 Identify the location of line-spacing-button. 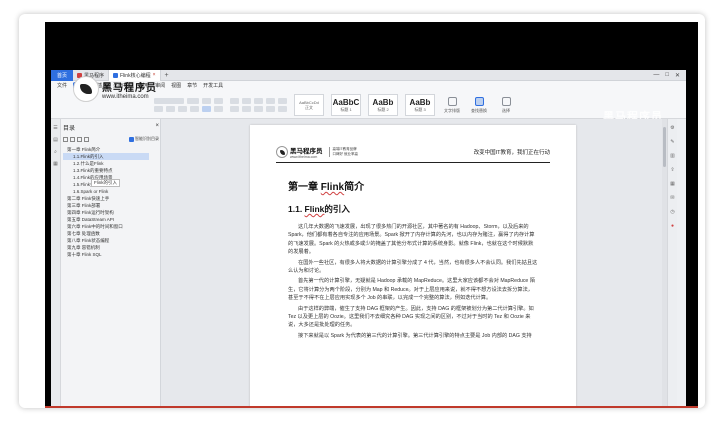
(282, 109).